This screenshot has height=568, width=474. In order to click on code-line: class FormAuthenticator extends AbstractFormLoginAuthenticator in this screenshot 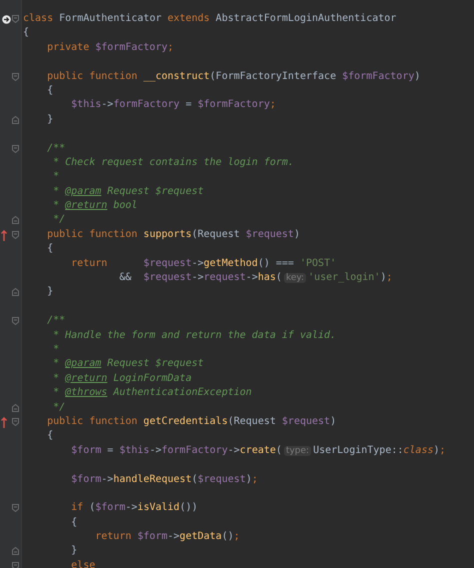, I will do `click(209, 19)`.